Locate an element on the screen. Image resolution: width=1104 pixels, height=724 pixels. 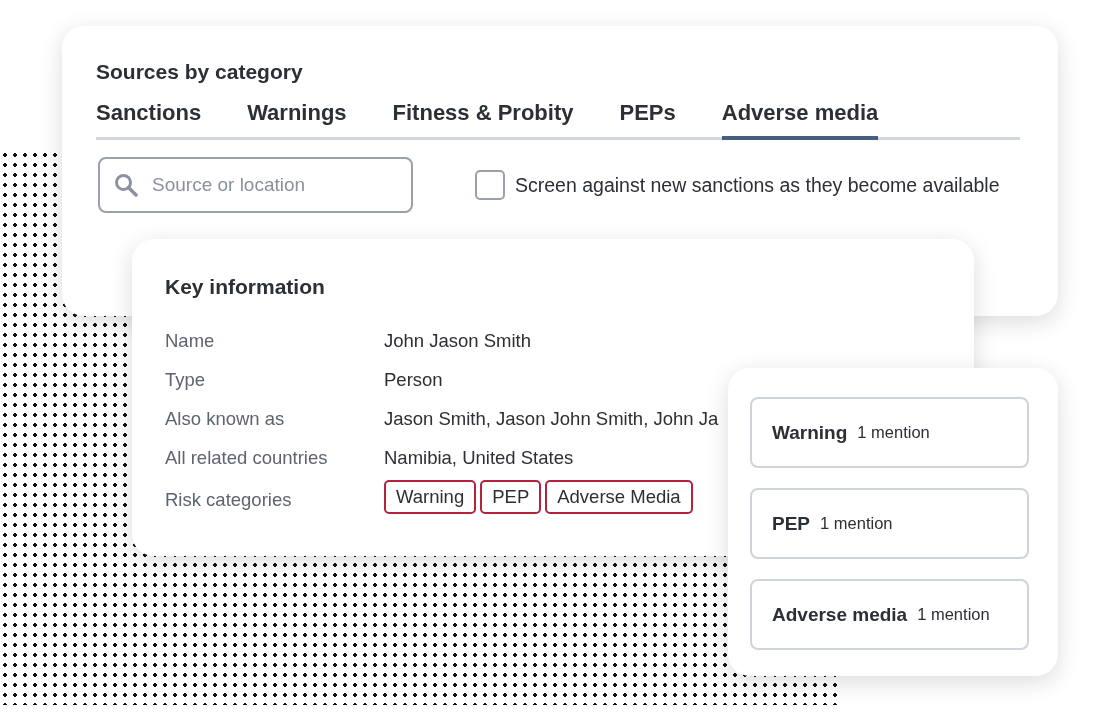
tab: Sanctions is located at coordinates (149, 120).